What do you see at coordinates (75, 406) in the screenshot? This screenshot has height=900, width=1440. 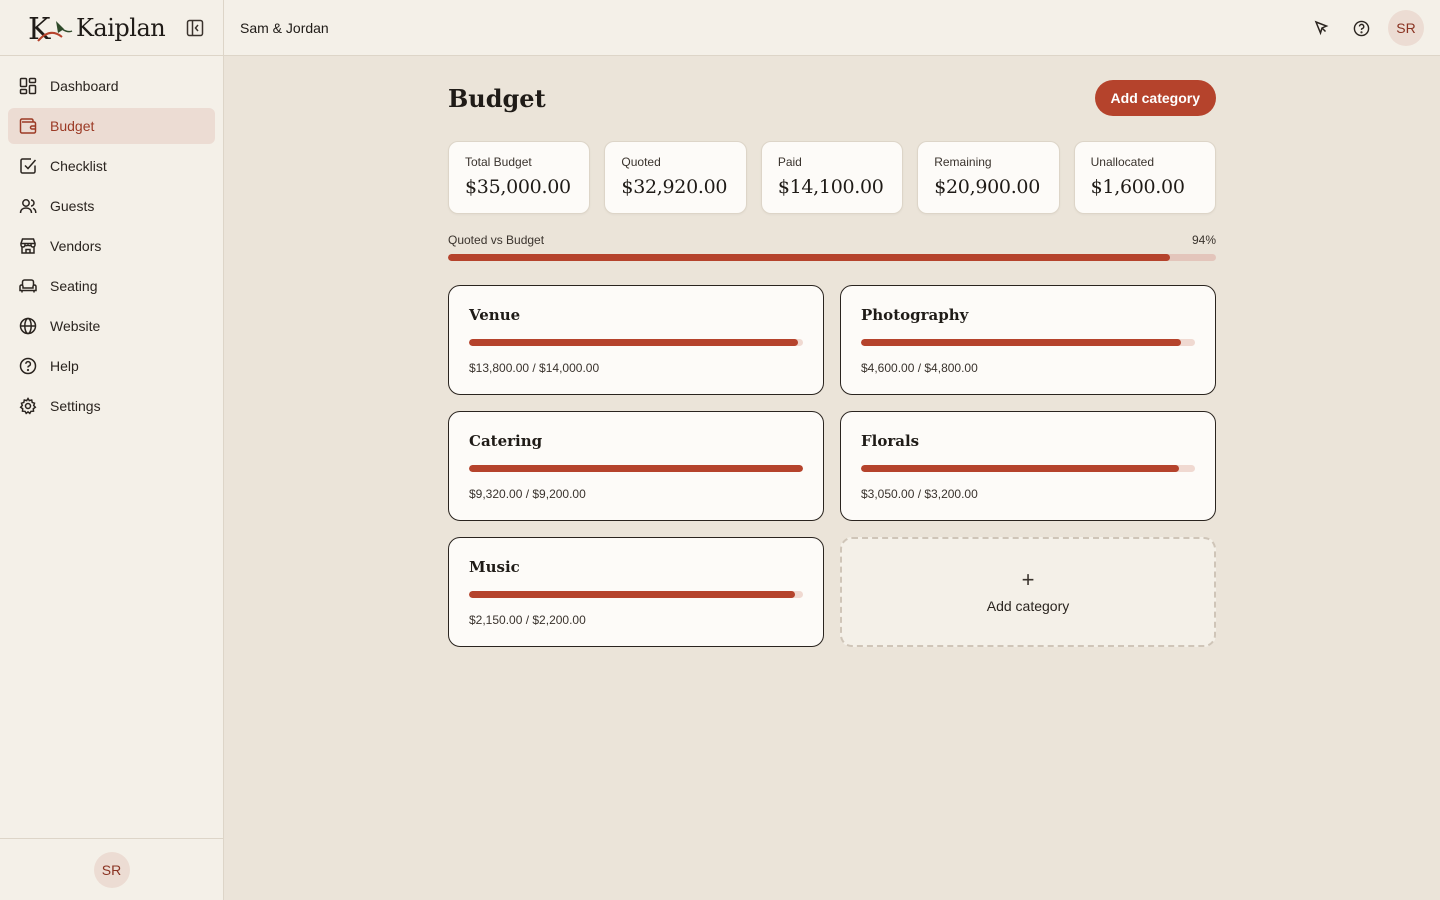 I see `sidebar-item-label: Settings` at bounding box center [75, 406].